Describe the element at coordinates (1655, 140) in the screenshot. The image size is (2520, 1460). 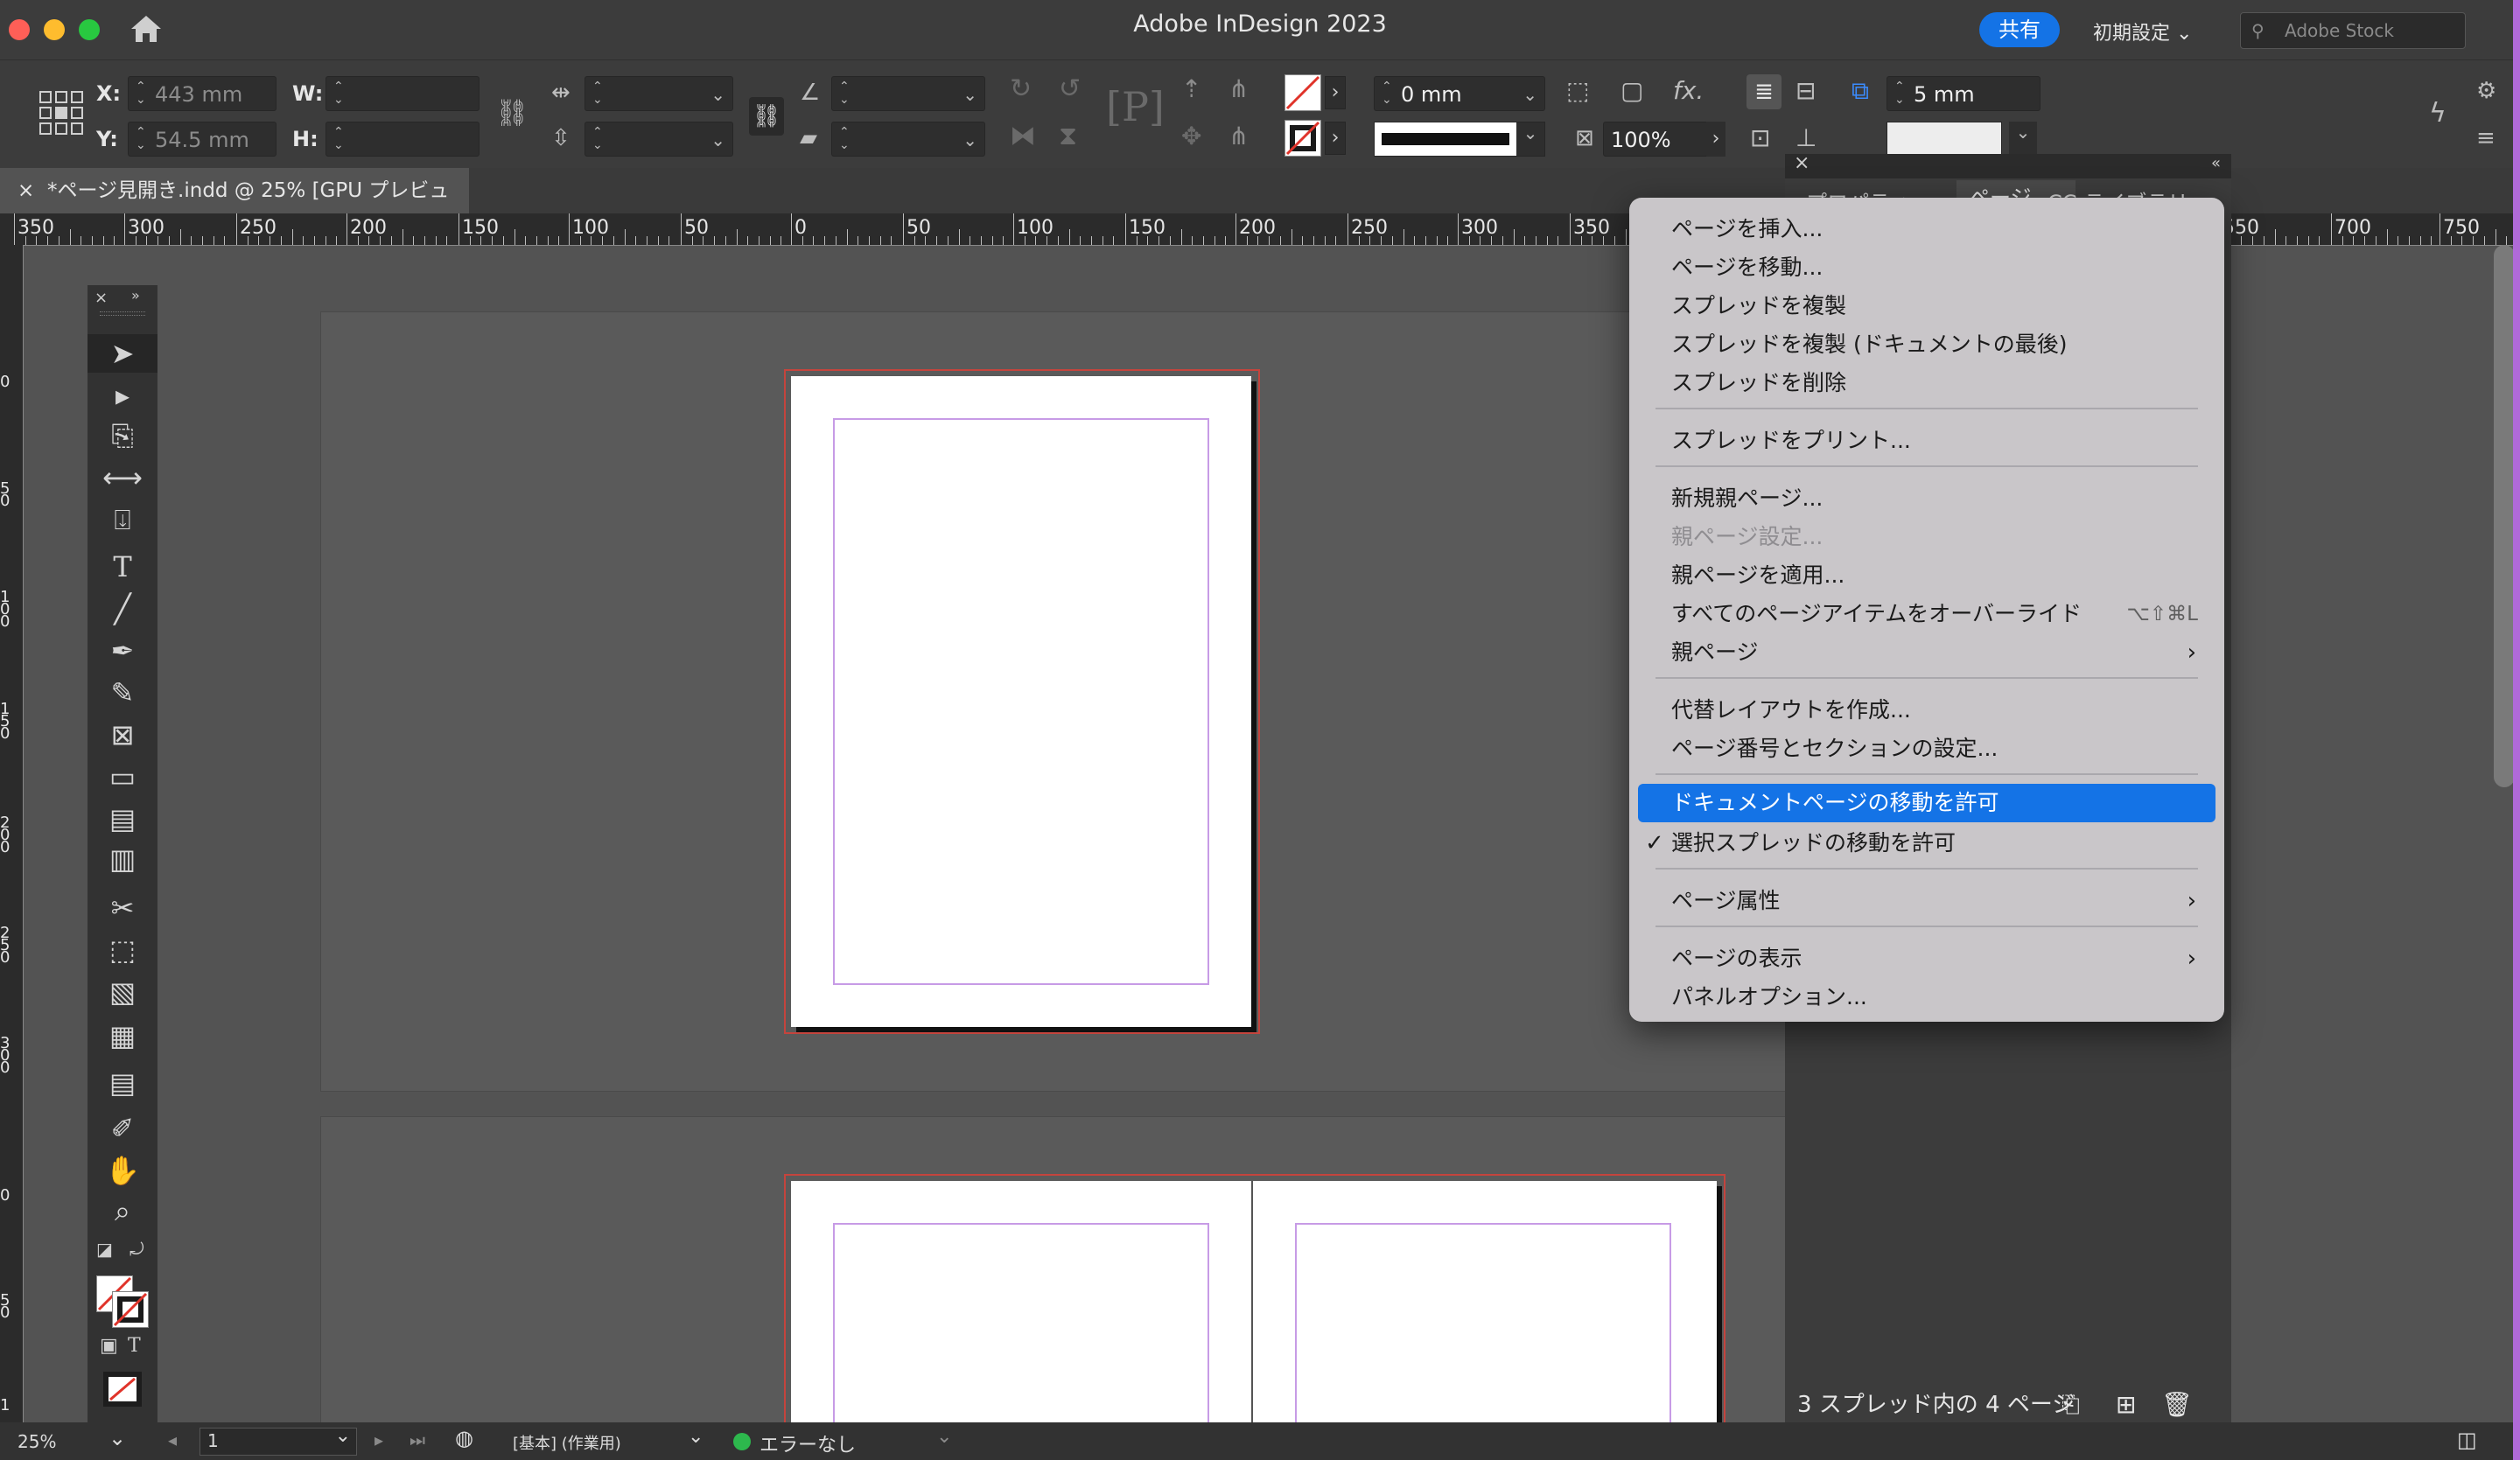
I see `opacity-field: 100%` at that location.